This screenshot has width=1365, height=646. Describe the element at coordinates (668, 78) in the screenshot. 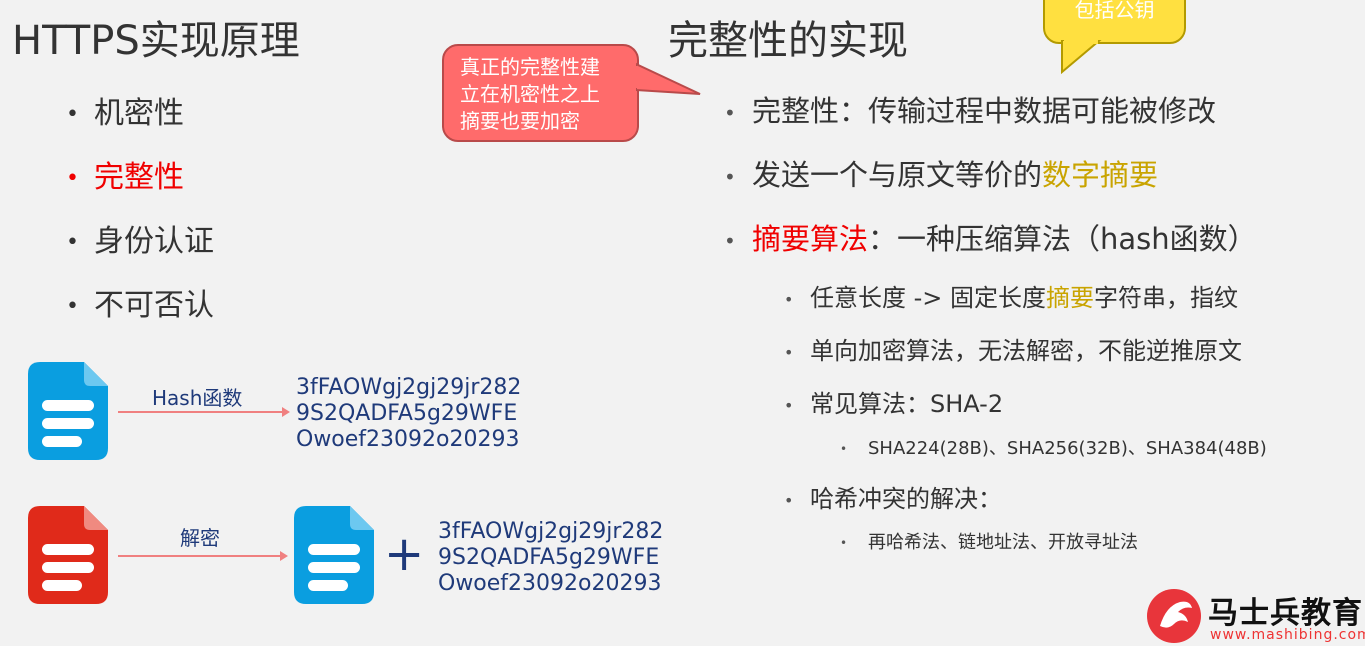

I see `callout-red-tail` at that location.